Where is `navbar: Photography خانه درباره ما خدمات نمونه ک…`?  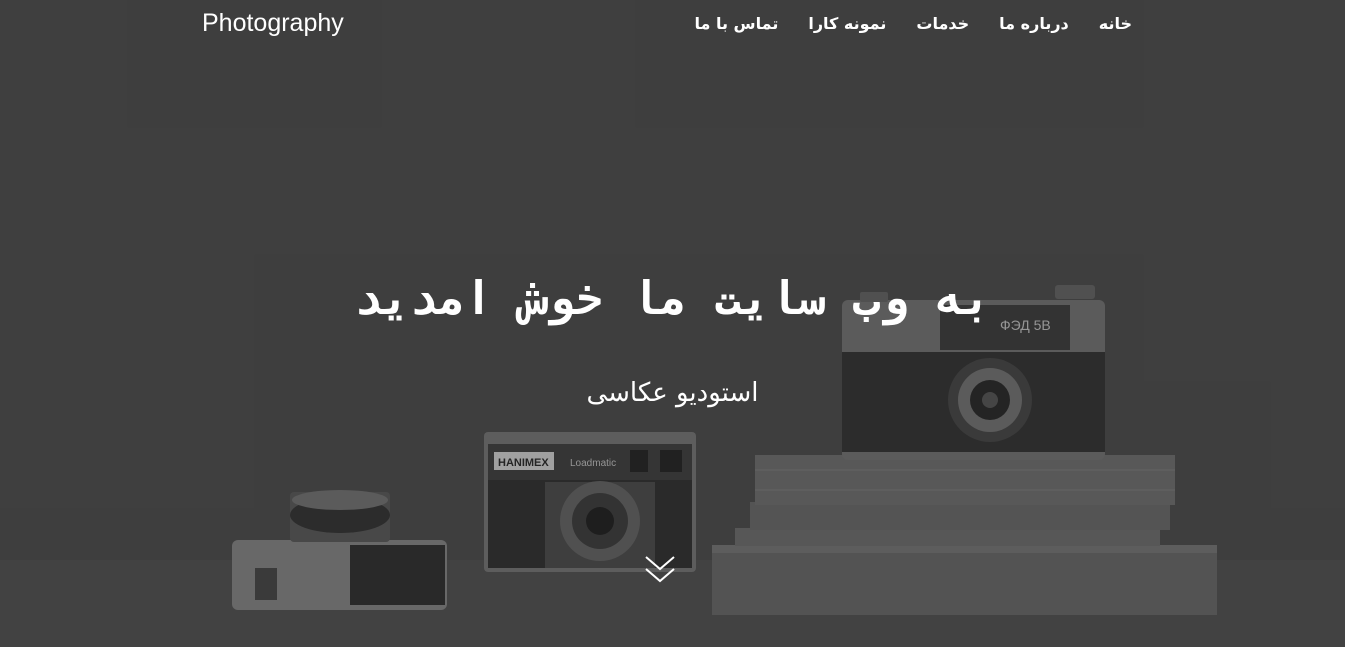
navbar: Photography خانه درباره ما خدمات نمونه ک… is located at coordinates (672, 26).